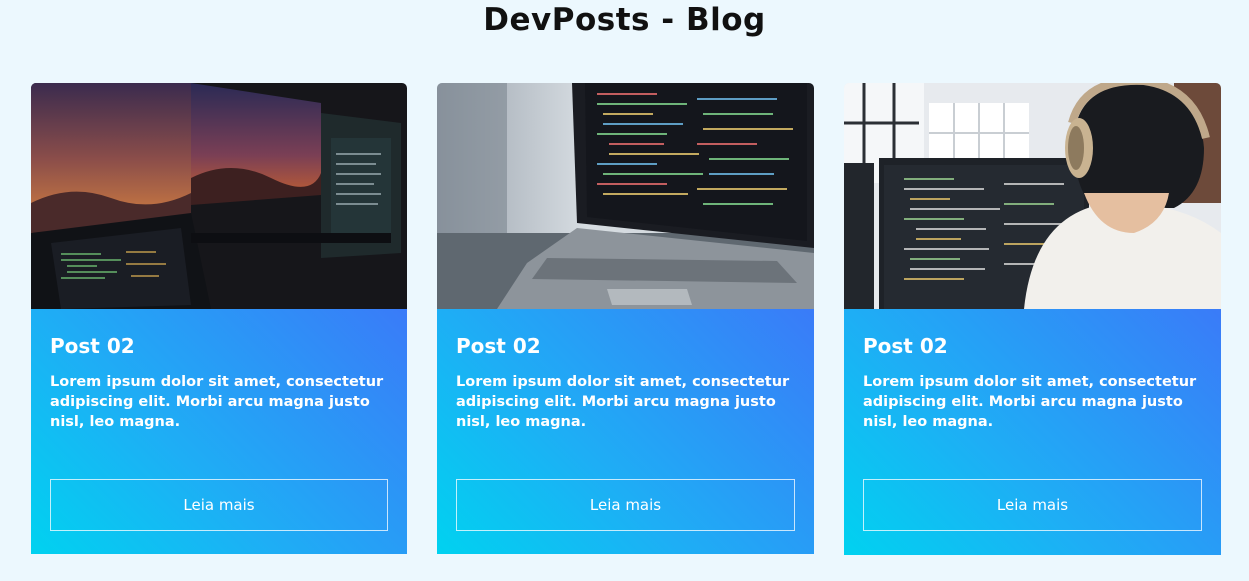  I want to click on post-image-developer-headphones, so click(1032, 196).